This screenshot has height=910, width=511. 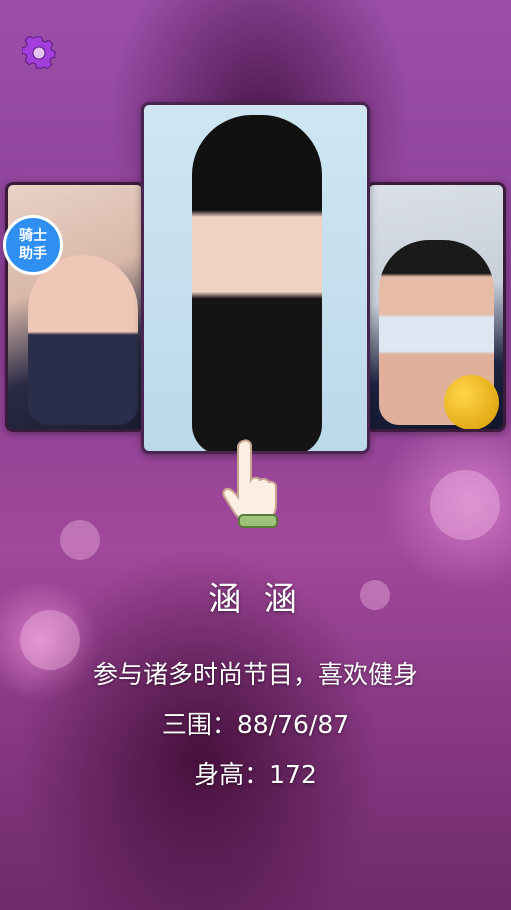 What do you see at coordinates (33, 245) in the screenshot?
I see `assistant-badge: 骑士 助手` at bounding box center [33, 245].